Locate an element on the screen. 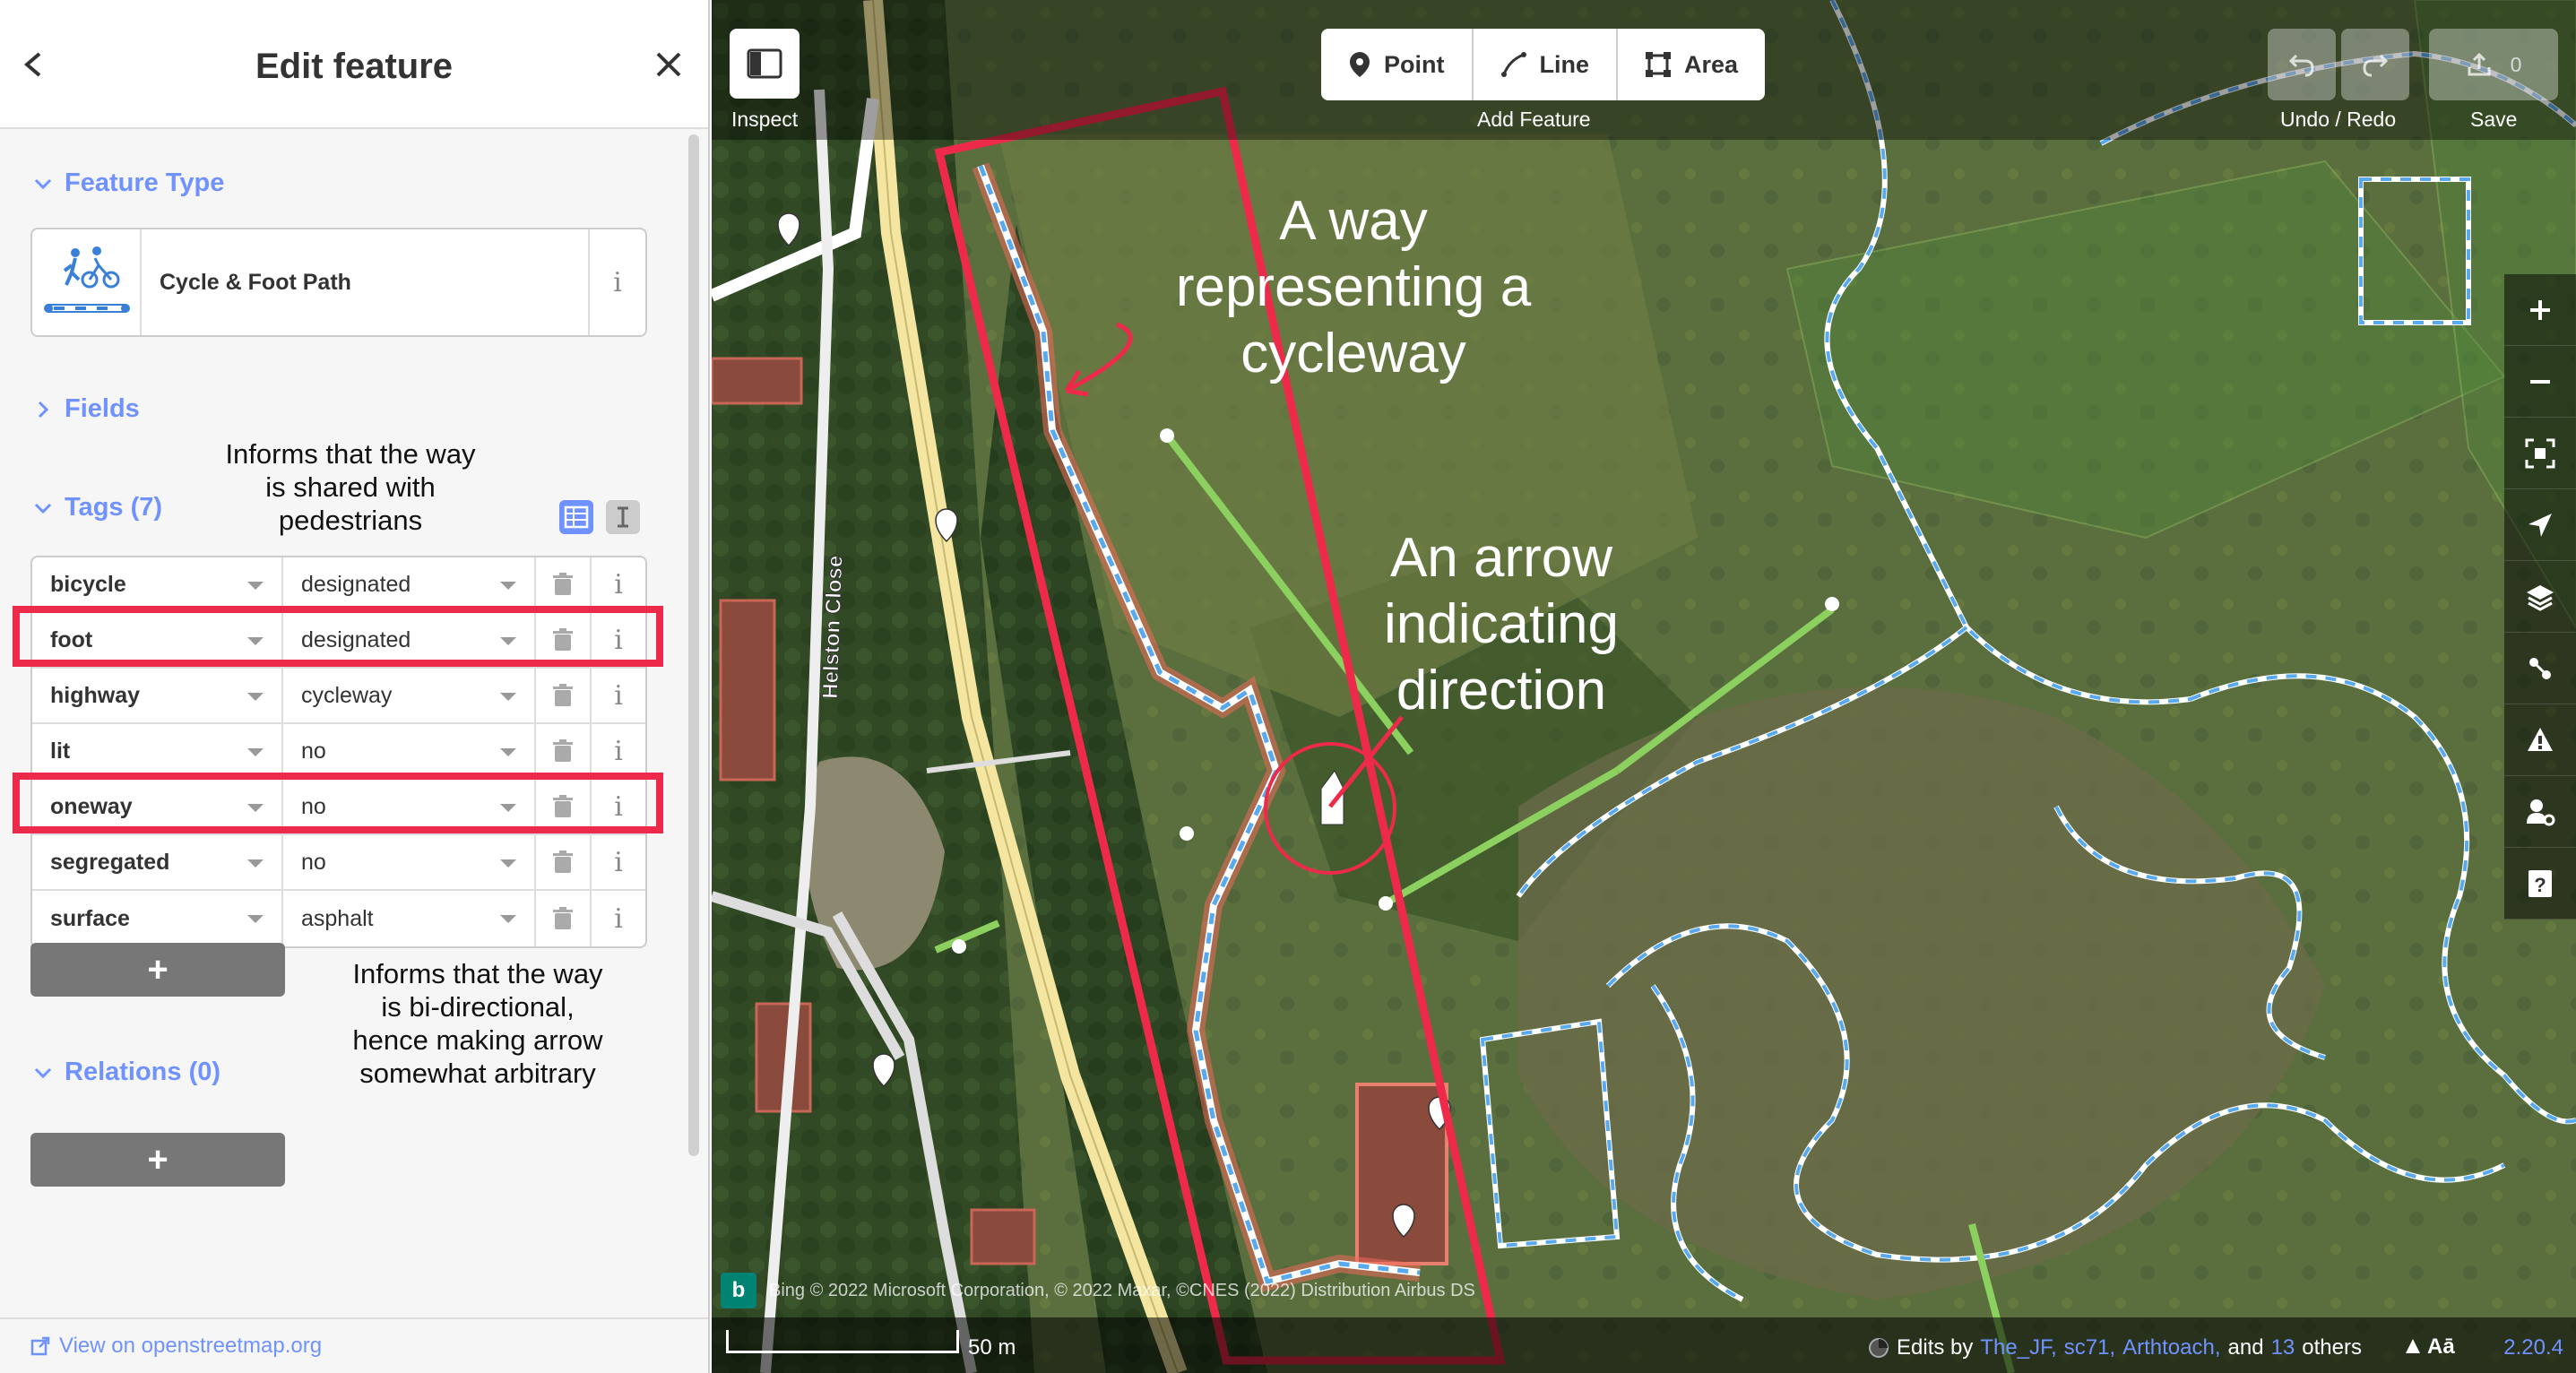  geolocate-button is located at coordinates (2540, 525).